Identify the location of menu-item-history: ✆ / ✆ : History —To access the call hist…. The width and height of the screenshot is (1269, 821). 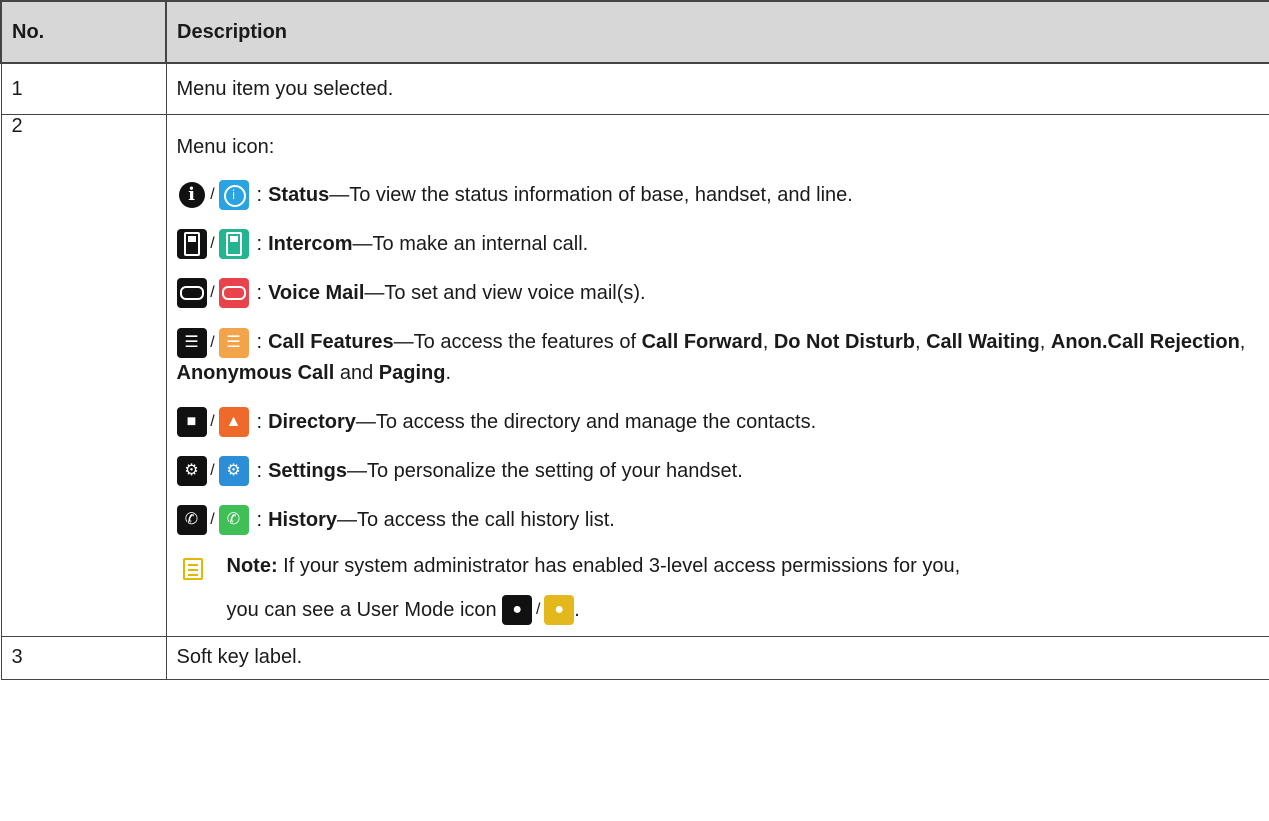
(718, 519).